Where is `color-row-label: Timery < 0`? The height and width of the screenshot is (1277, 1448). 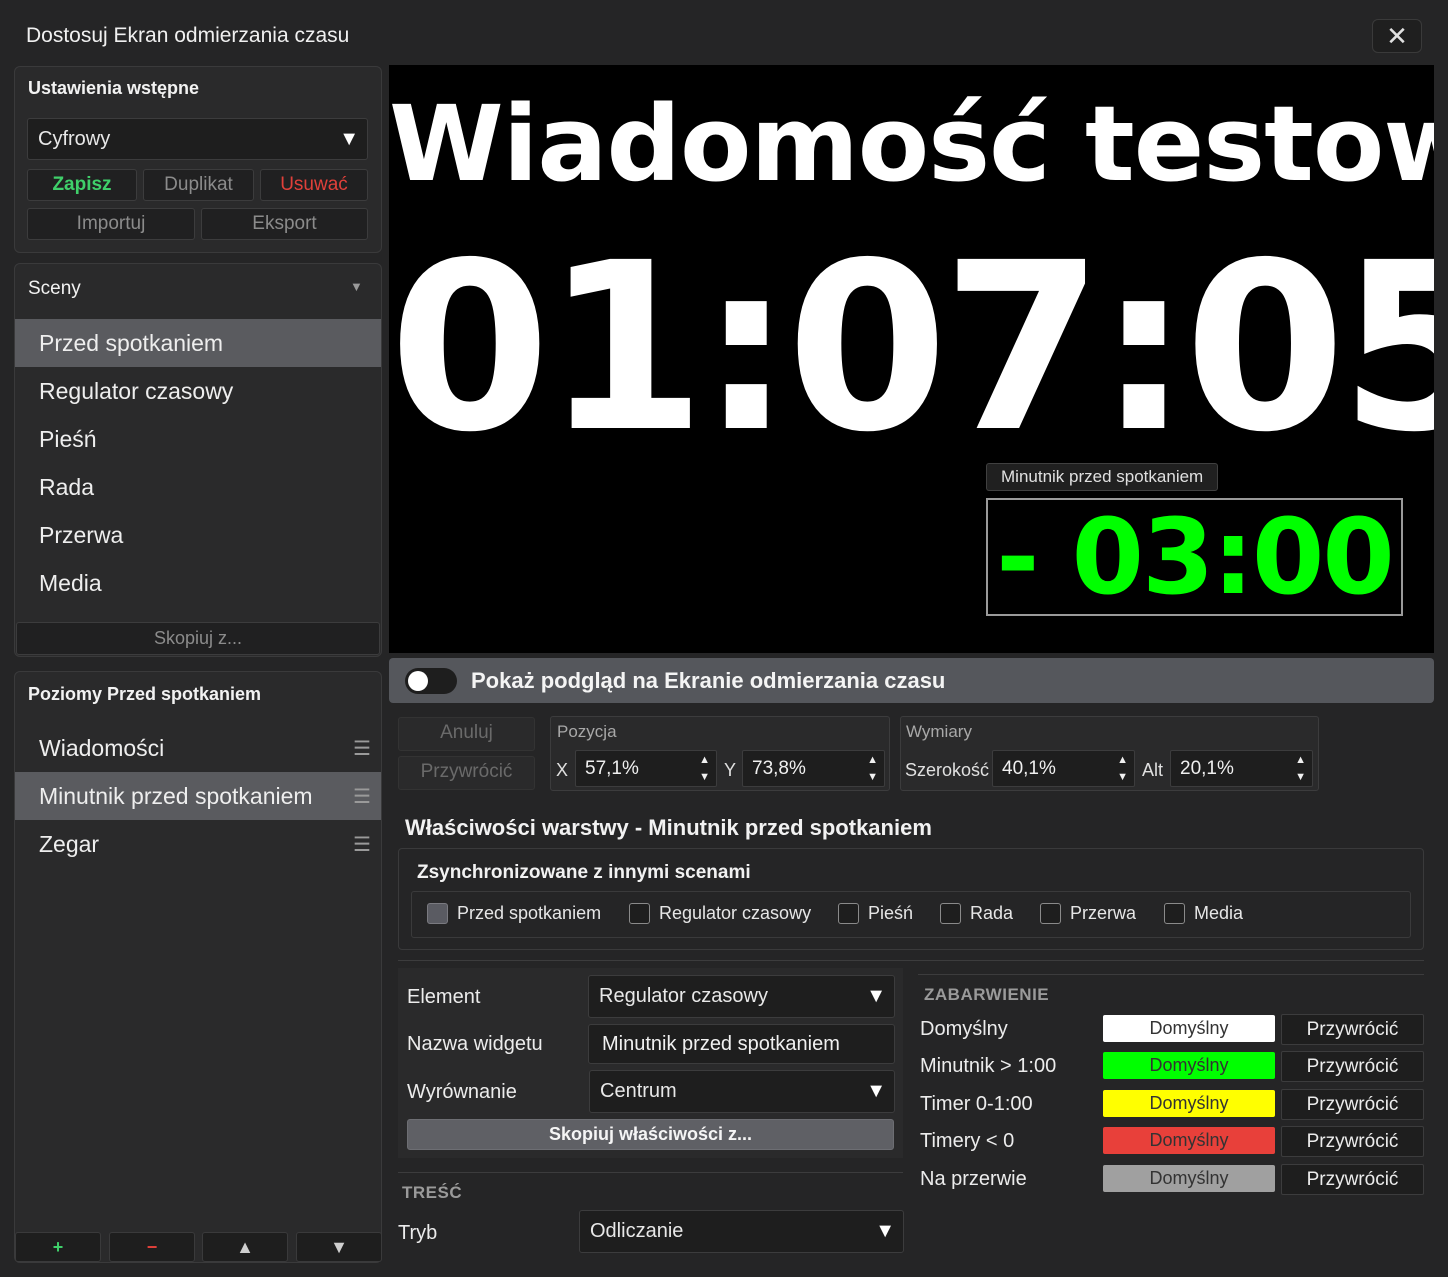 color-row-label: Timery < 0 is located at coordinates (967, 1141).